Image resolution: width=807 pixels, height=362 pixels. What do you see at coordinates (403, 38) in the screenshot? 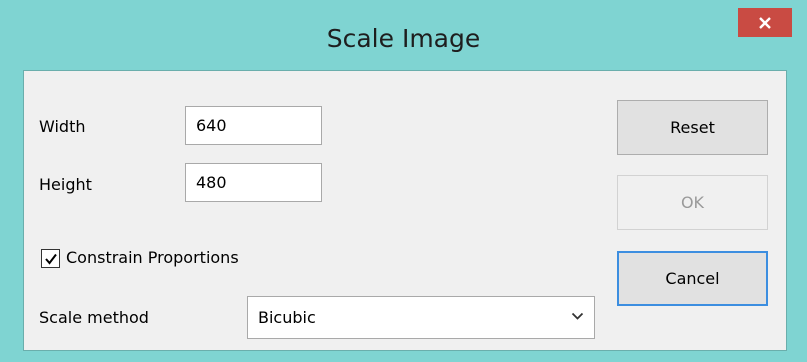
I see `dialog-title: Scale Image` at bounding box center [403, 38].